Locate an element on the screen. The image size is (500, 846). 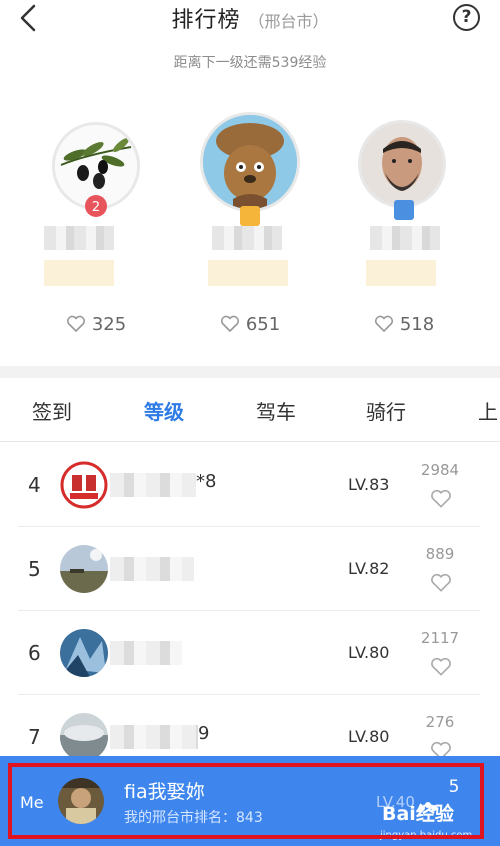
like-count: 651 is located at coordinates (250, 324).